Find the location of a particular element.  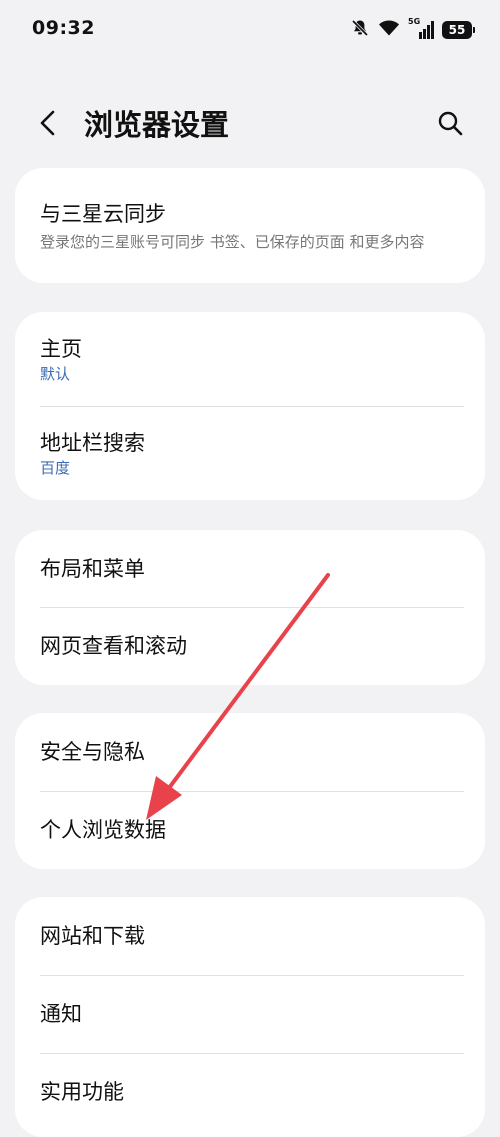

privacy-card: 安全与隐私 个人浏览数据 is located at coordinates (250, 791).